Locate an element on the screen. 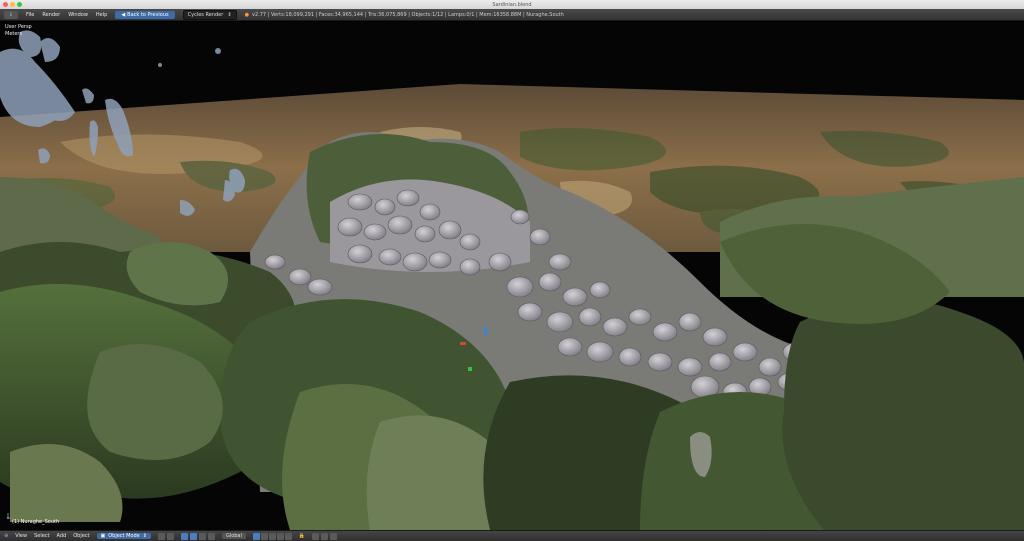  minimize-window-button is located at coordinates (12, 4).